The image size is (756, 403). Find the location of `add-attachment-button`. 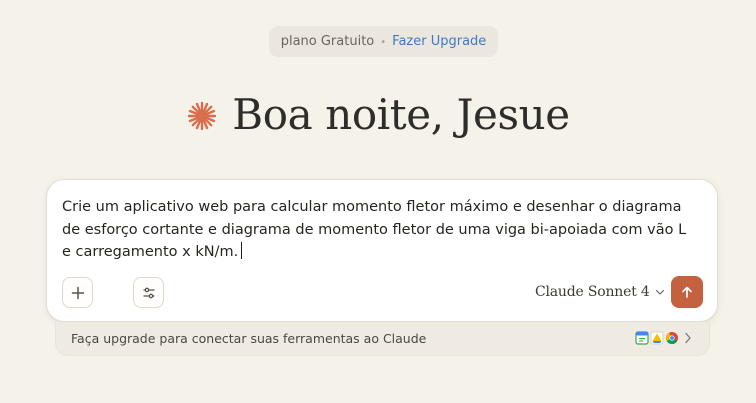

add-attachment-button is located at coordinates (77, 292).